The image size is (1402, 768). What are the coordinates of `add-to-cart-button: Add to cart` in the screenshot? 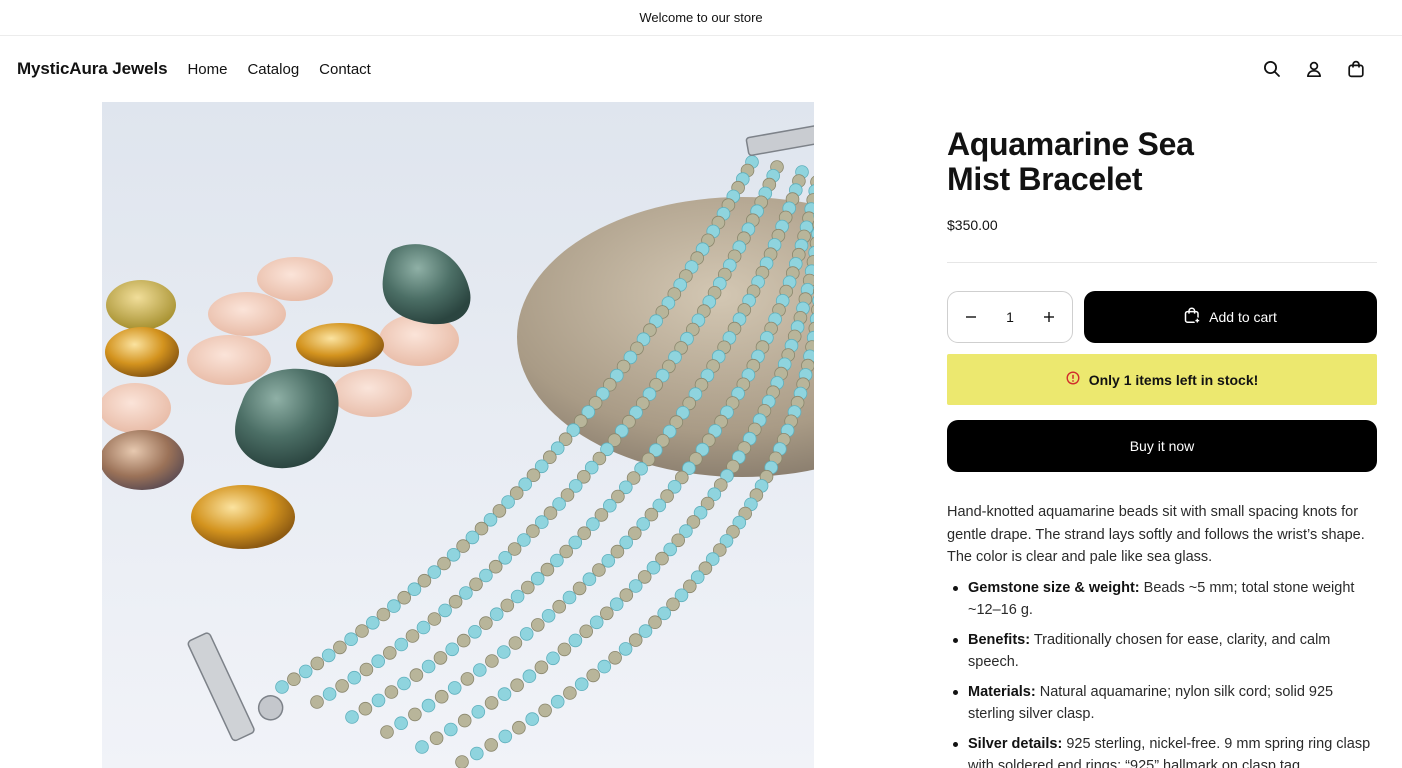 It's located at (1230, 317).